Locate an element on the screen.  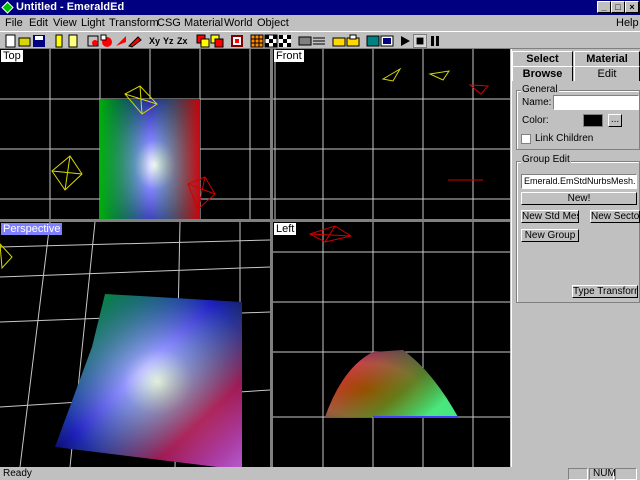
axis-x-label: Xy is located at coordinates (154, 41).